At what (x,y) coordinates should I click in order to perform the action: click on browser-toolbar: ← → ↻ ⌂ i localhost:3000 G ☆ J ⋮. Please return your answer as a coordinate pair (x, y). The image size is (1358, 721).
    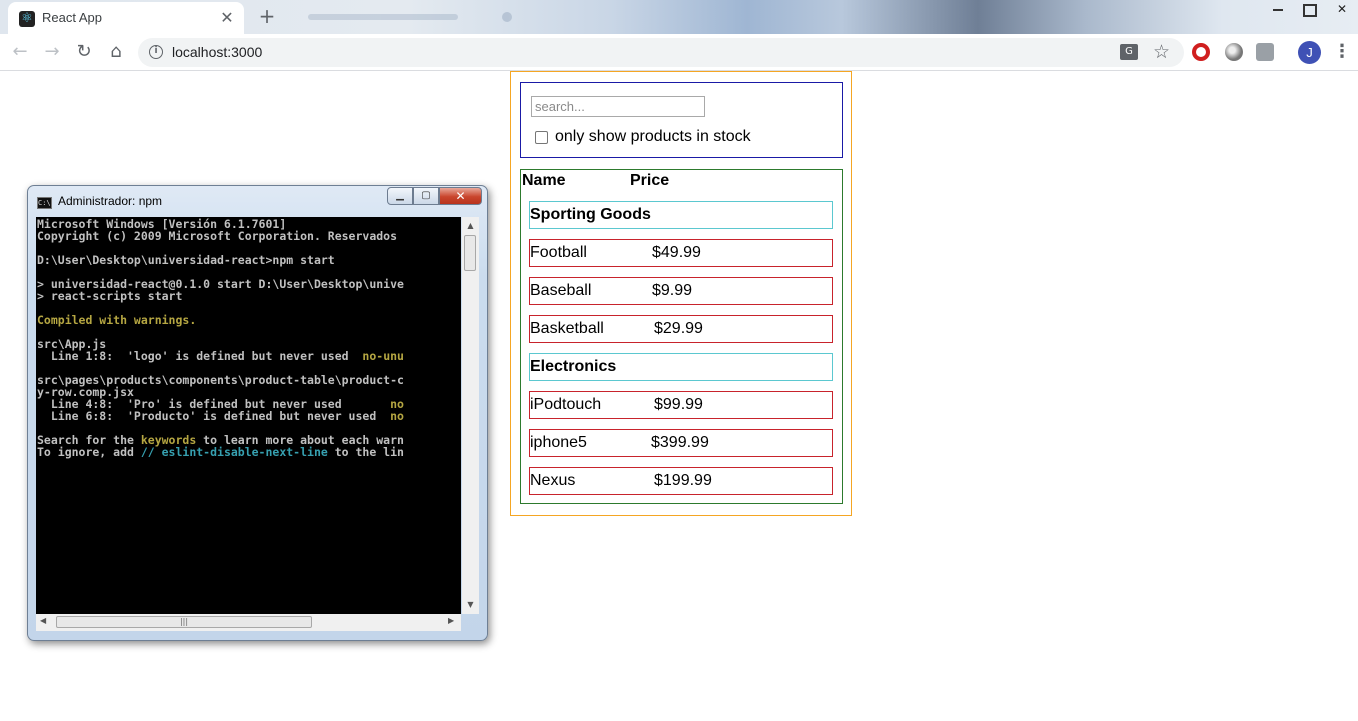
    Looking at the image, I should click on (679, 52).